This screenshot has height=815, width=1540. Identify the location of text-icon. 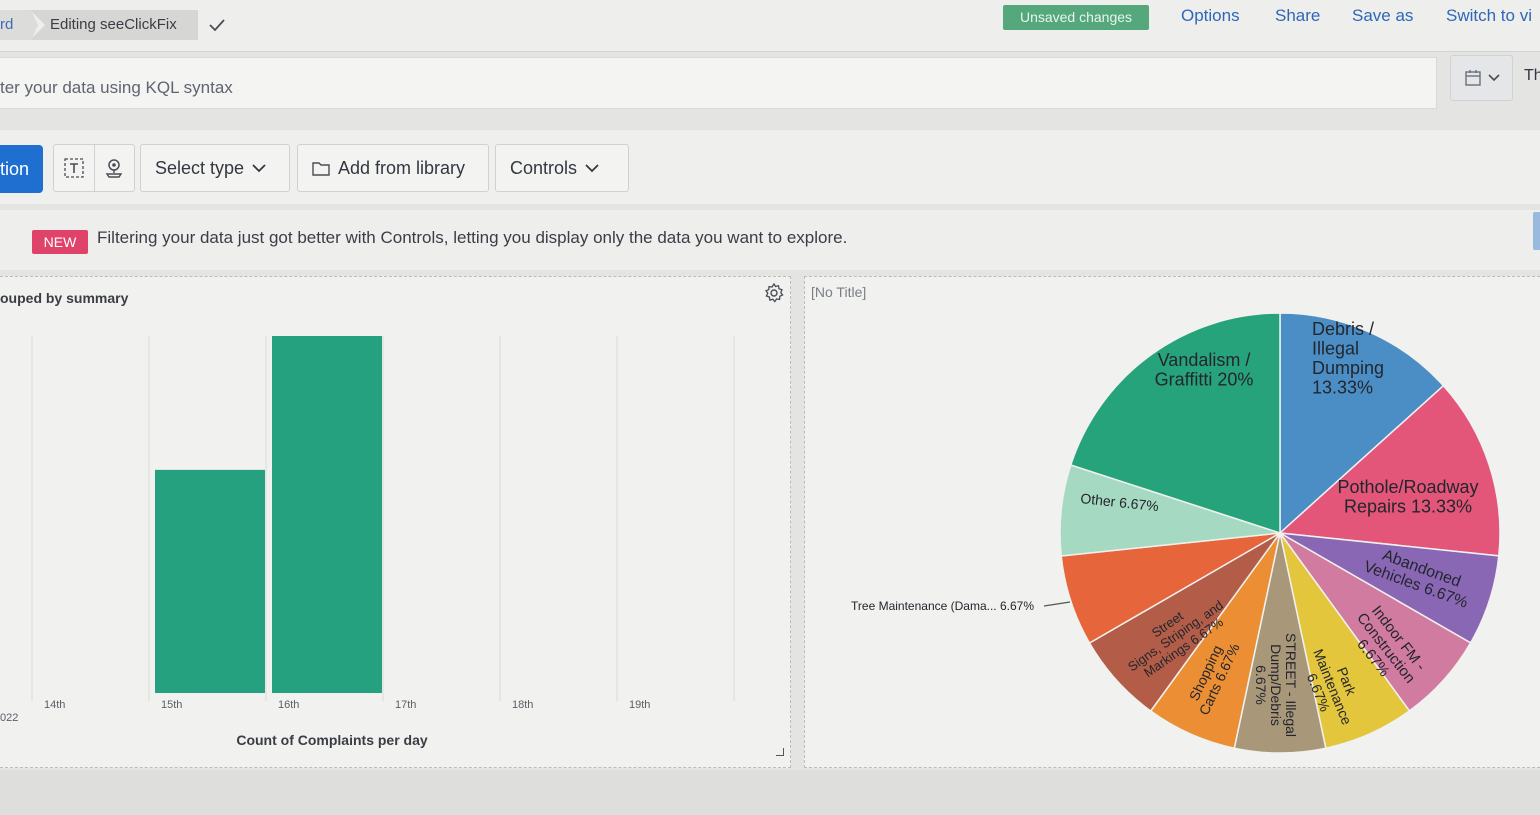
(74, 168).